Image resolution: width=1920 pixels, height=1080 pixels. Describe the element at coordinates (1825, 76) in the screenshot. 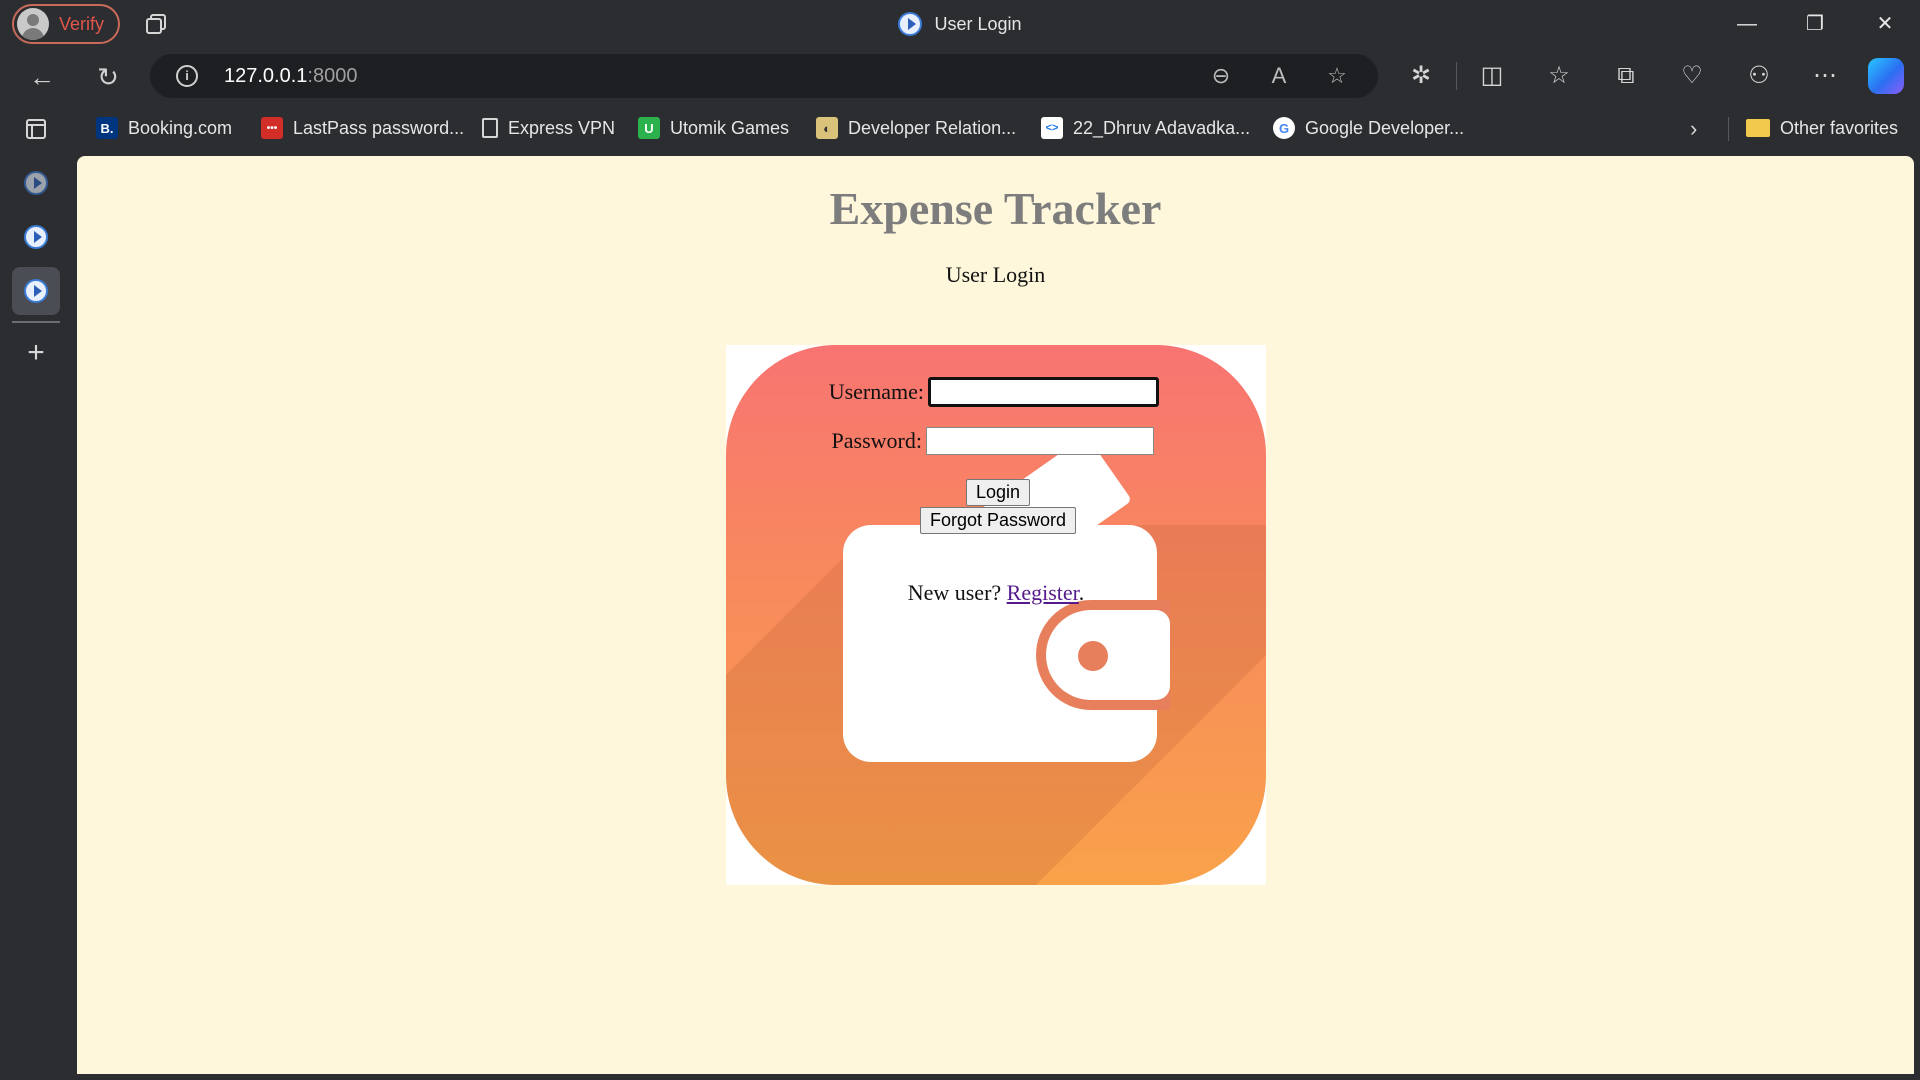

I see `more-menu-icon: ⋯` at that location.